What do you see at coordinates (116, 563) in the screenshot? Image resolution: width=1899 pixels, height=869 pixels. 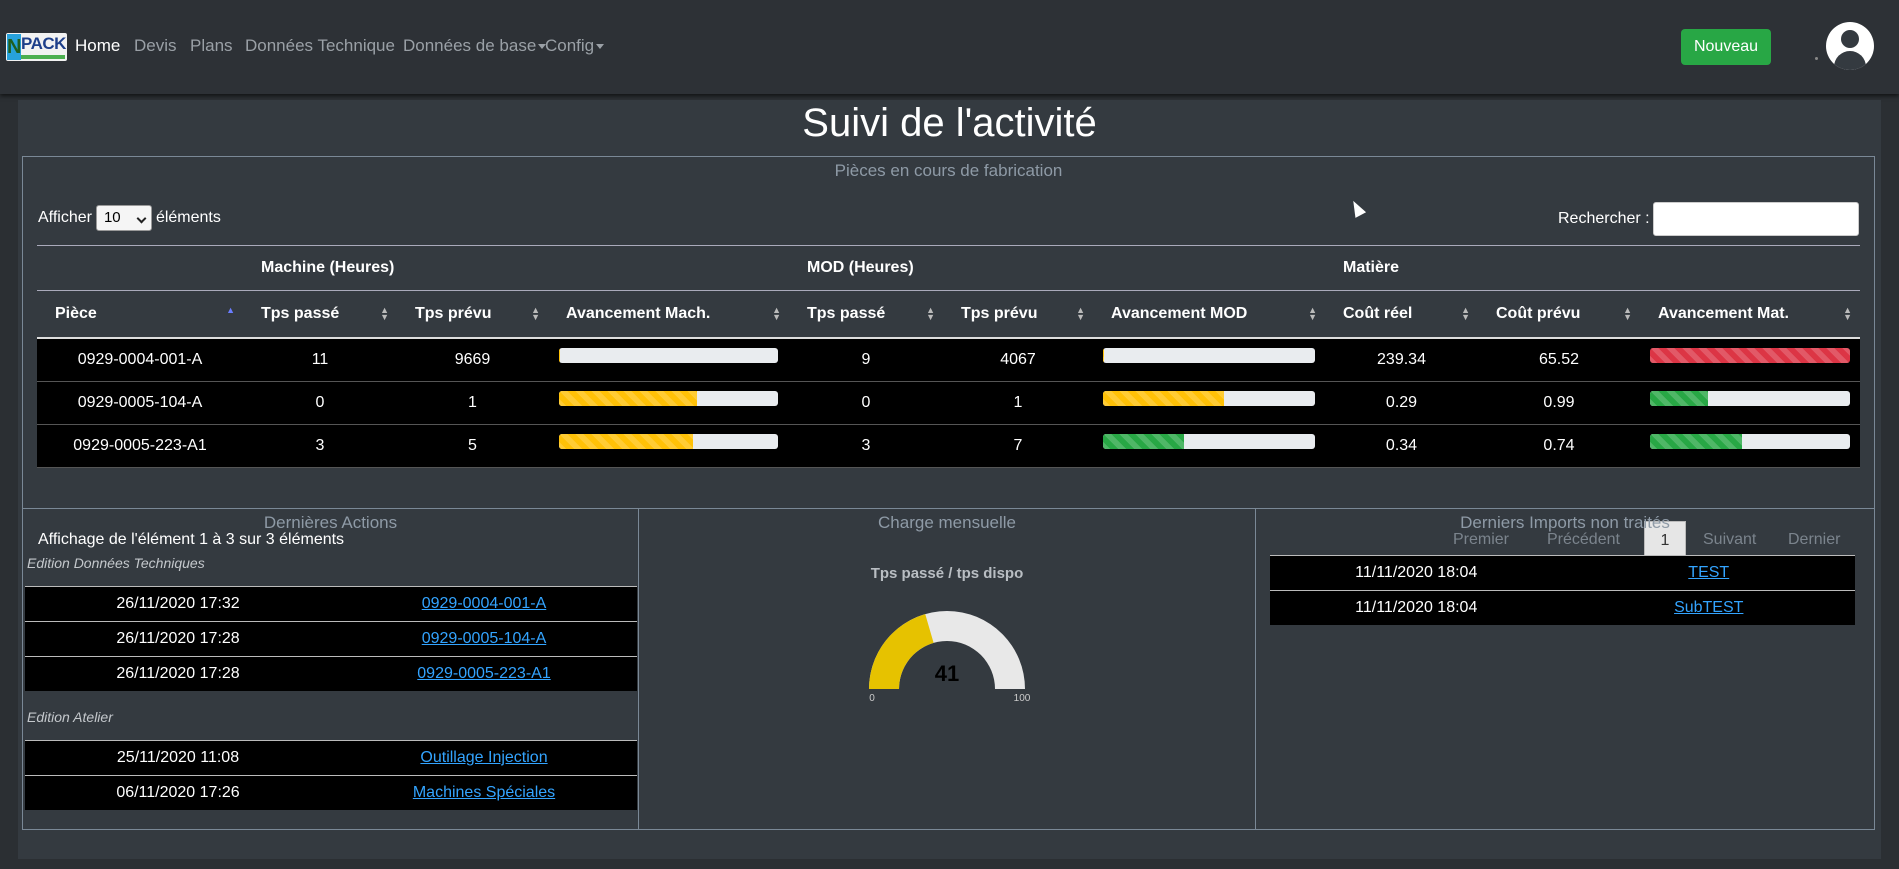 I see `actions-section-techniques: Edition Données Techniques` at bounding box center [116, 563].